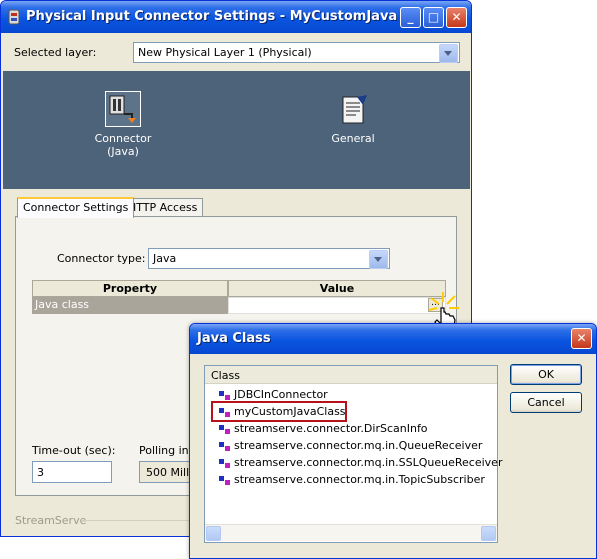  I want to click on selected-layer-dropdown: New Physical Layer 1 (Physical), so click(296, 52).